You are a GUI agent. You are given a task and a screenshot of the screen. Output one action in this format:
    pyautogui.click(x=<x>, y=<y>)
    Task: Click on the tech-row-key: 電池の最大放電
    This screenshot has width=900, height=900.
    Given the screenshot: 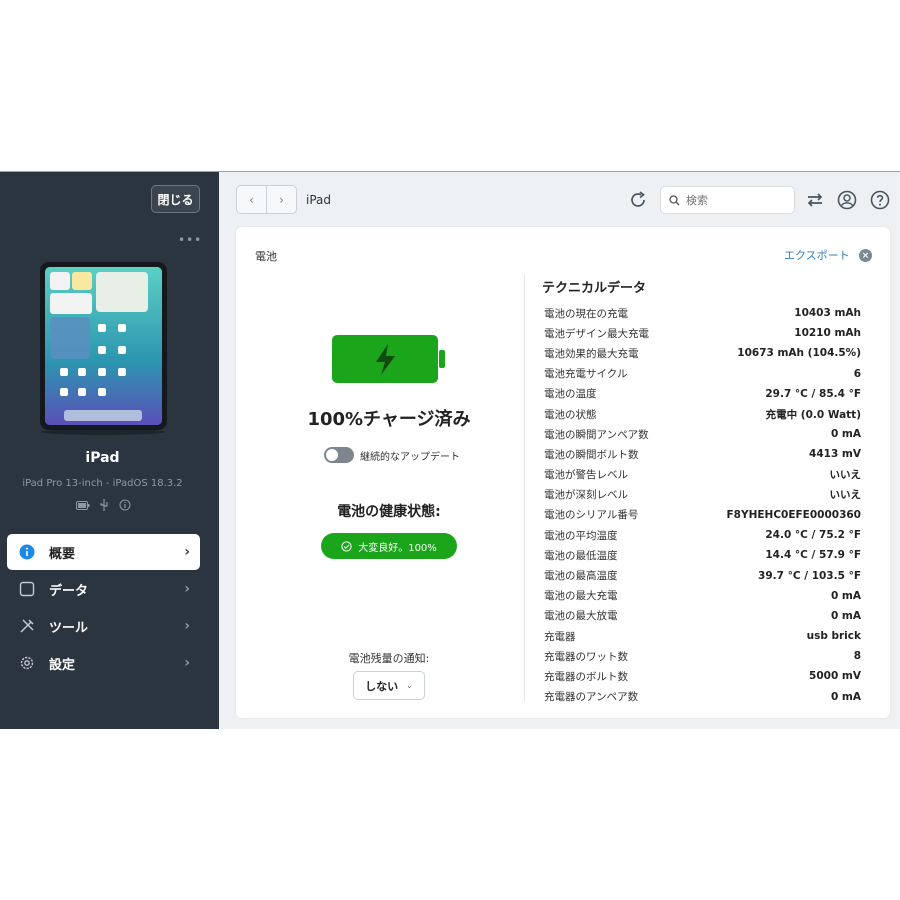 What is the action you would take?
    pyautogui.click(x=581, y=616)
    